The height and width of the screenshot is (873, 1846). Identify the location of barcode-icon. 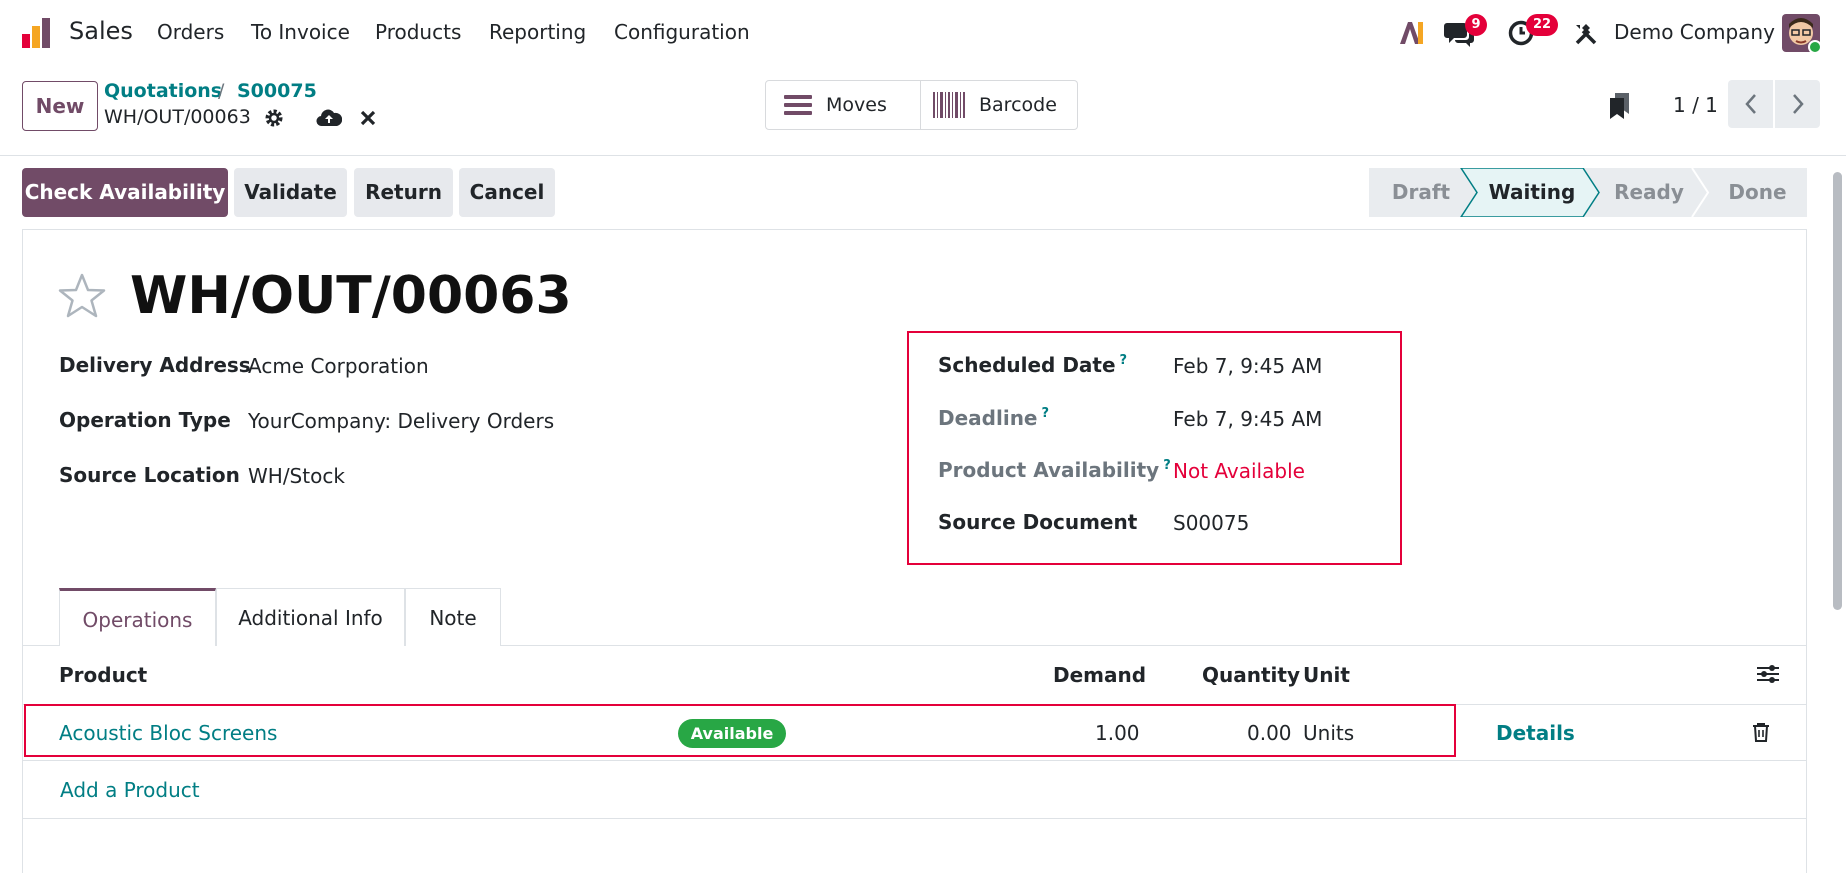
(949, 105).